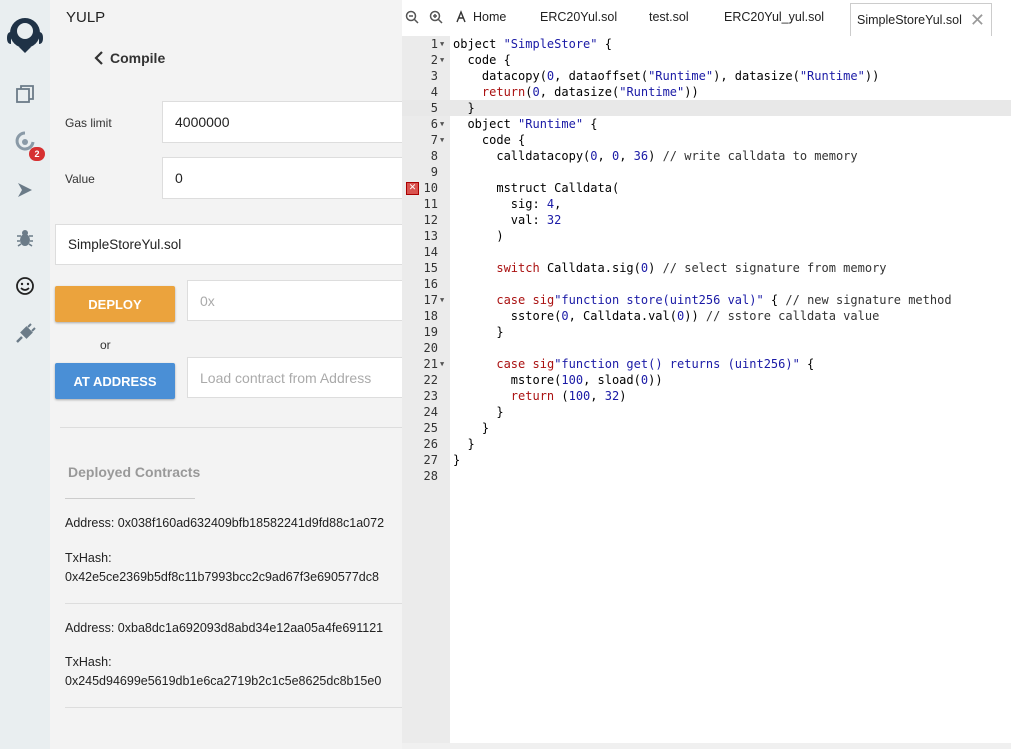  I want to click on zoom-in-icon, so click(436, 17).